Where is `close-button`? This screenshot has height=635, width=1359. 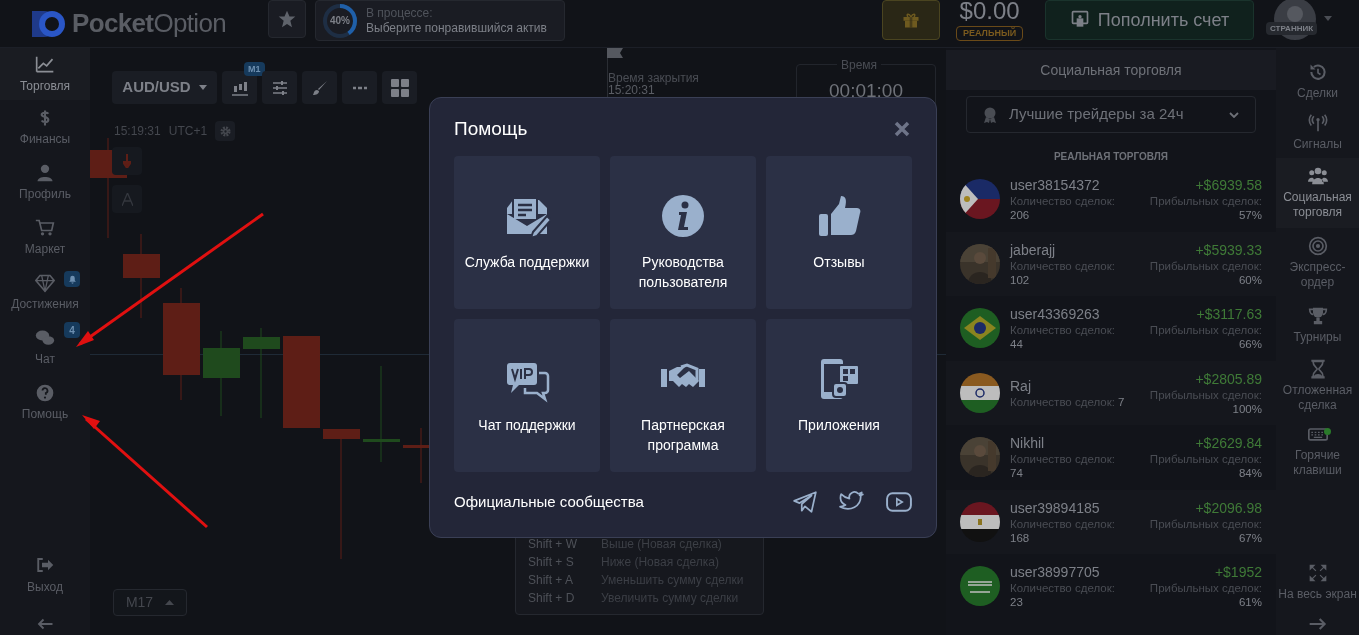
close-button is located at coordinates (902, 129).